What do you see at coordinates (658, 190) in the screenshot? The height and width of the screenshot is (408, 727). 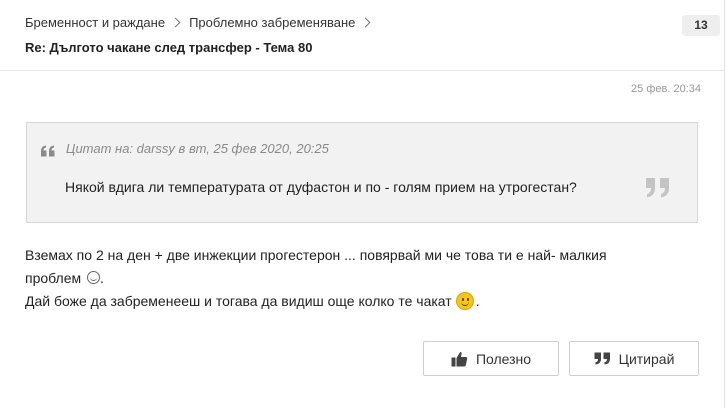 I see `quote-close-icon` at bounding box center [658, 190].